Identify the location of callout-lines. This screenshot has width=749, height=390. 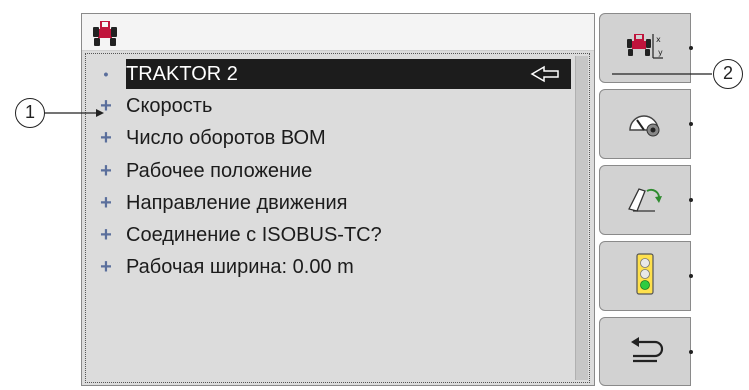
(378, 95).